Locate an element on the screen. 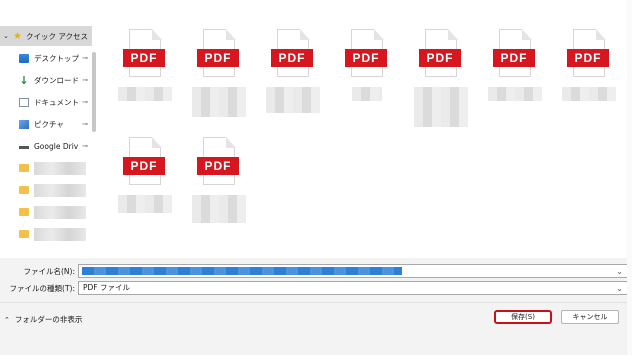 The width and height of the screenshot is (632, 355). hide-folders-toggle: ⌃ フォルダーの非表示 is located at coordinates (43, 319).